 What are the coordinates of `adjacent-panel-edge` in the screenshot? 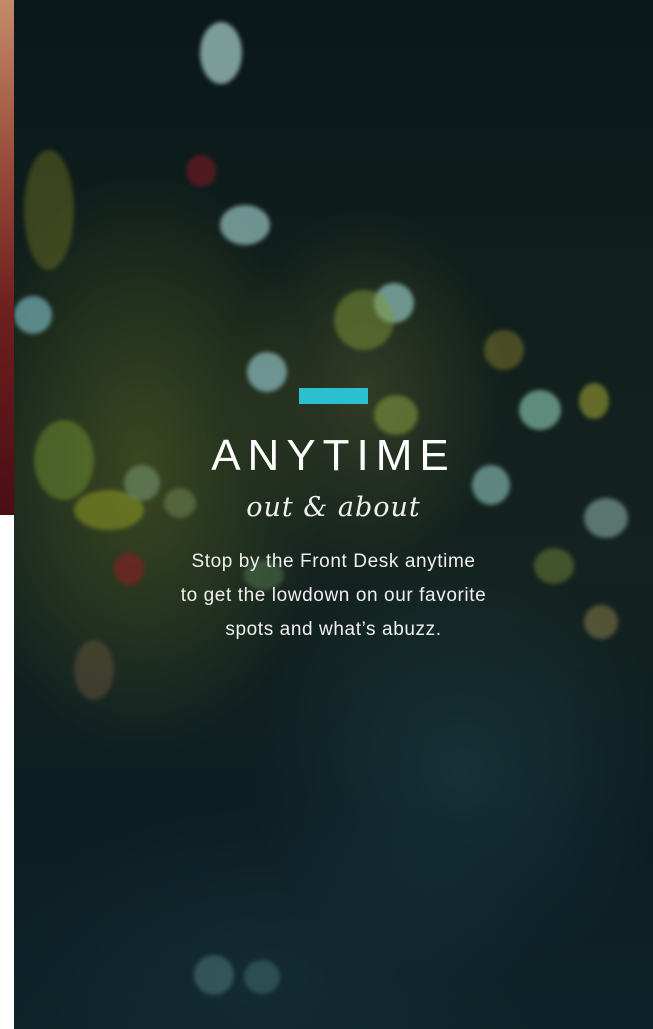 It's located at (7, 257).